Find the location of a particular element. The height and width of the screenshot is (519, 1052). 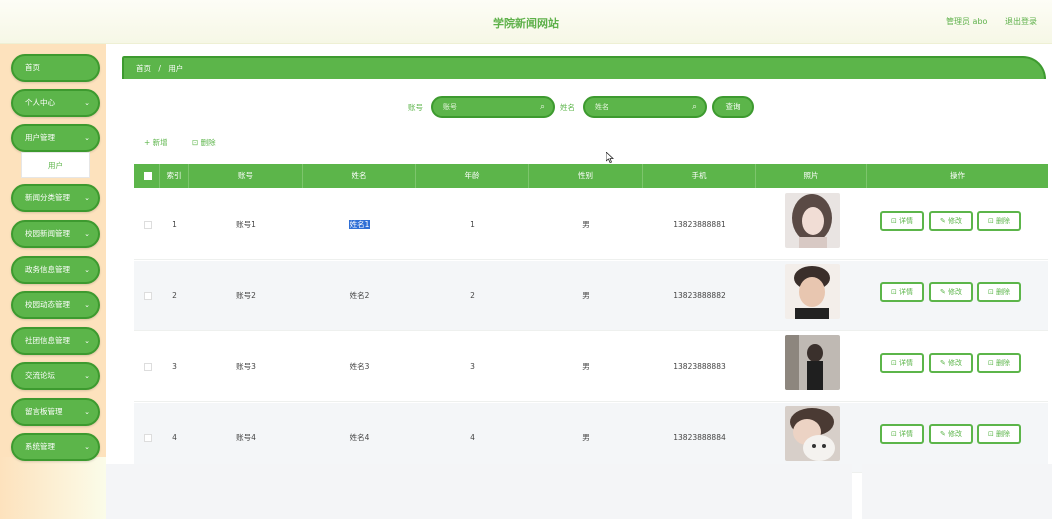

sidebar-item-gov-info: 政务信息管理 ⌄ is located at coordinates (55, 270).